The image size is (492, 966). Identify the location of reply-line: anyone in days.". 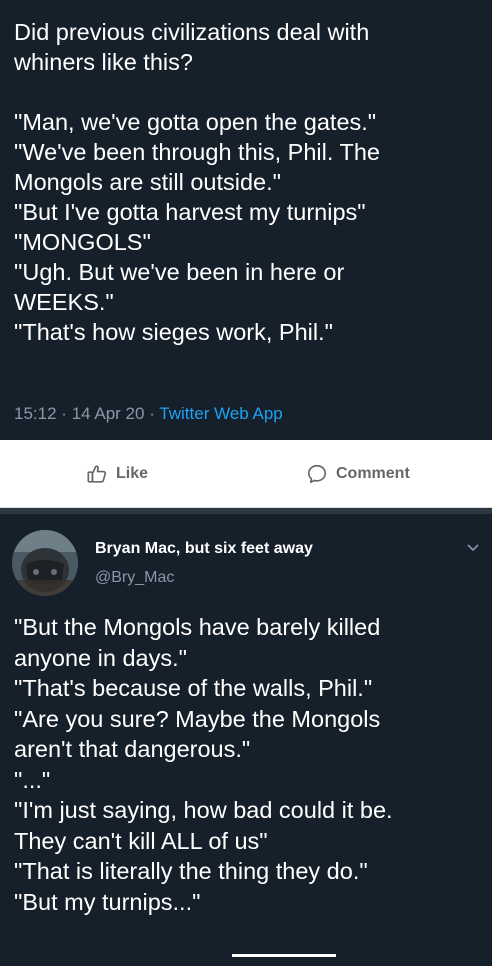
(100, 657).